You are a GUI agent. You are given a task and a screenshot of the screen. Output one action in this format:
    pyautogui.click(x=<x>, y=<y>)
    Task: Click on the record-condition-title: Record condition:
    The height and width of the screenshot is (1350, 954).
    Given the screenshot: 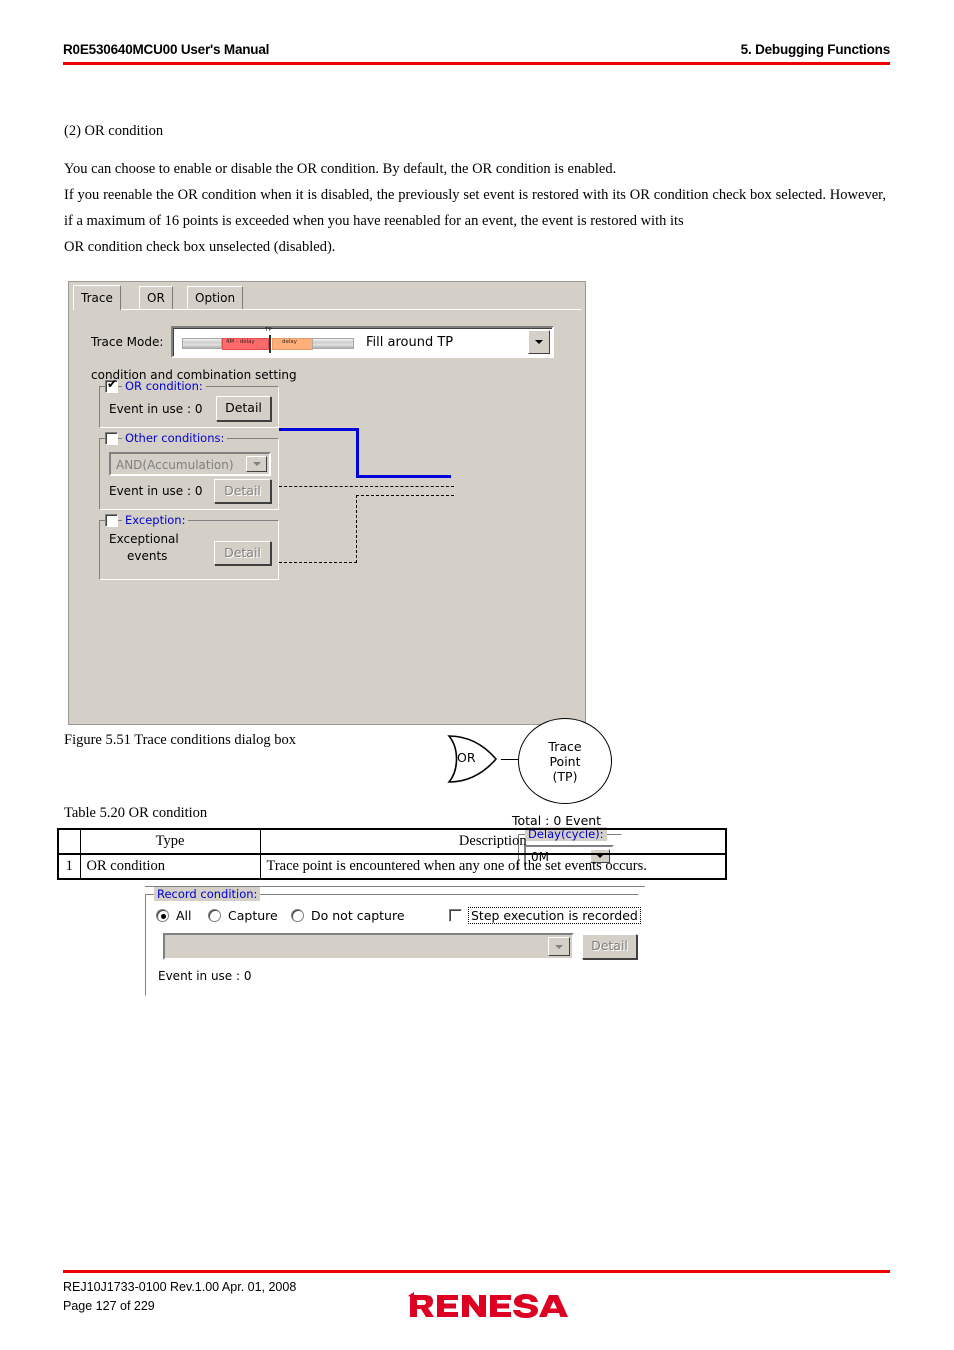 What is the action you would take?
    pyautogui.click(x=207, y=894)
    